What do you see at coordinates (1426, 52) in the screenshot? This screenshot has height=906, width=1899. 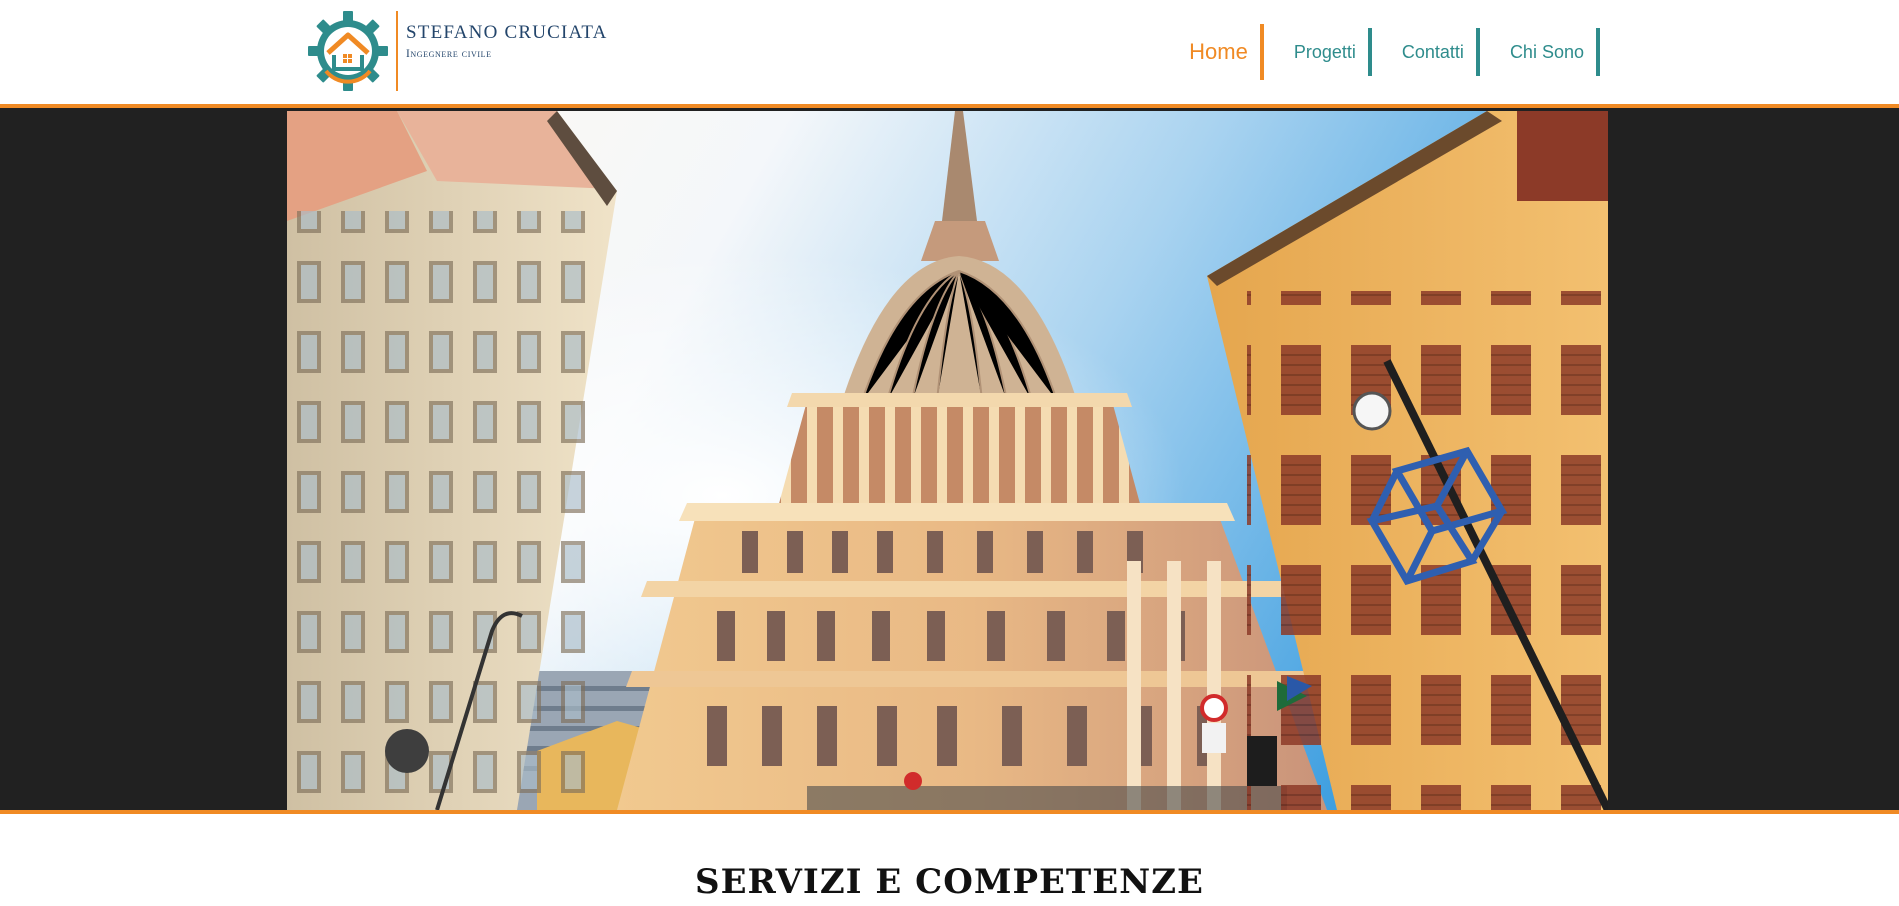 I see `nav-item-contatti: Contatti` at bounding box center [1426, 52].